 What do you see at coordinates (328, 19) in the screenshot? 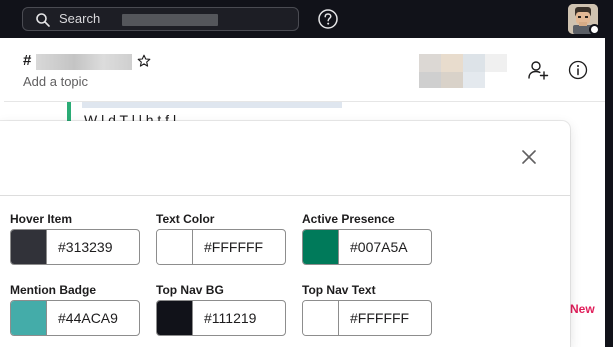
I see `help-icon` at bounding box center [328, 19].